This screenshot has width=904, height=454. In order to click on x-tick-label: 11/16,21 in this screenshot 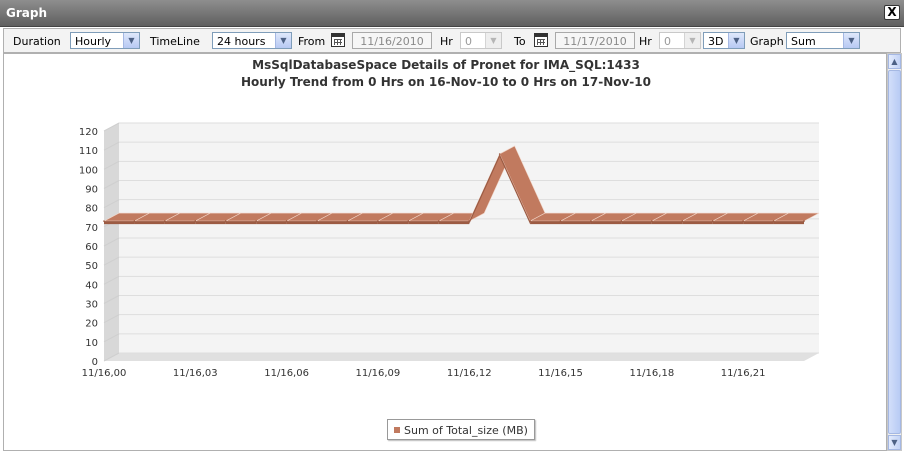, I will do `click(743, 373)`.